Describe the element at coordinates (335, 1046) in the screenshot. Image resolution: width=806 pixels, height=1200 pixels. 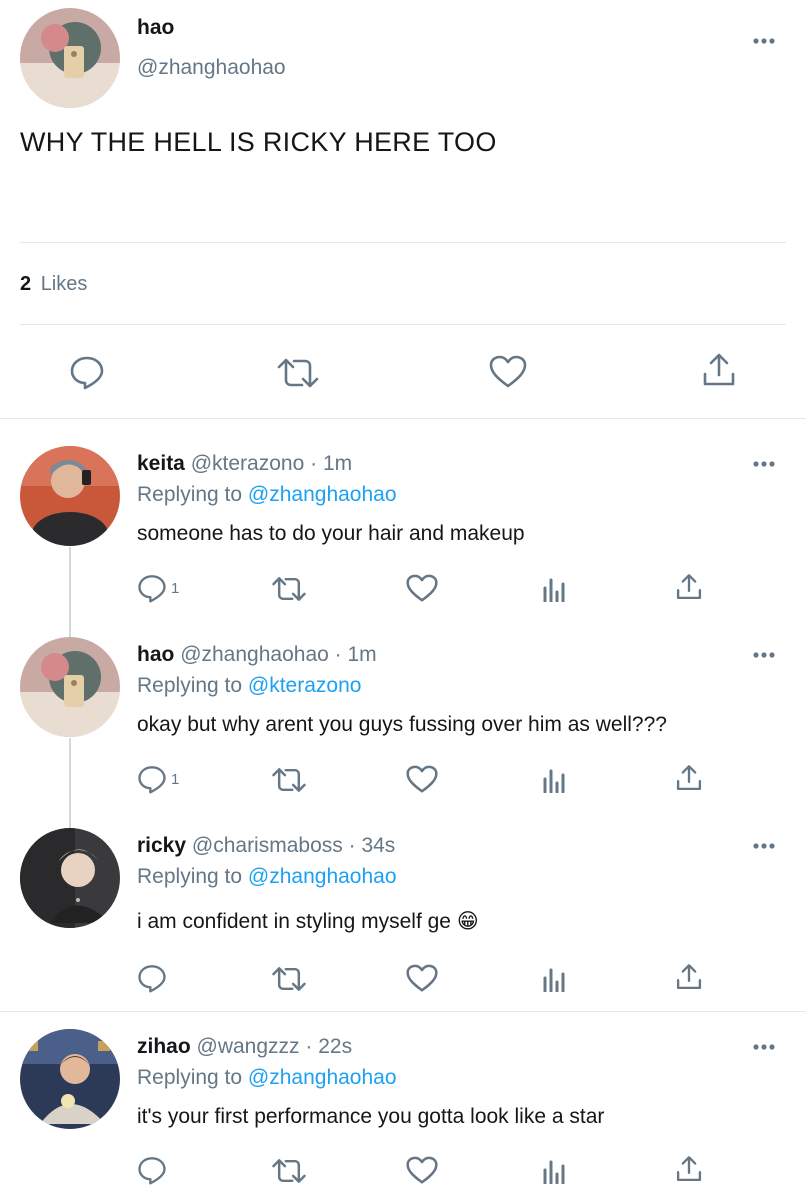
I see `timestamp: 22s` at that location.